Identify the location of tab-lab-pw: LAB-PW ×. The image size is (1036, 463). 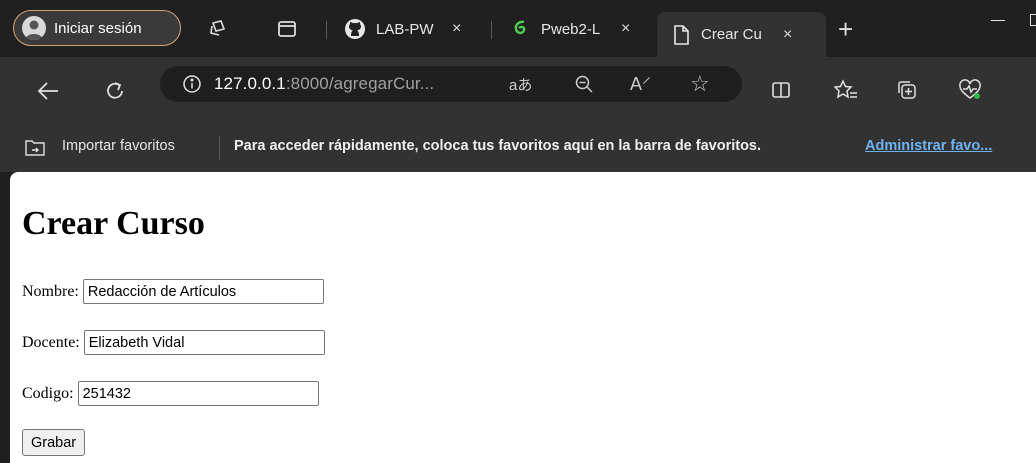
(410, 29).